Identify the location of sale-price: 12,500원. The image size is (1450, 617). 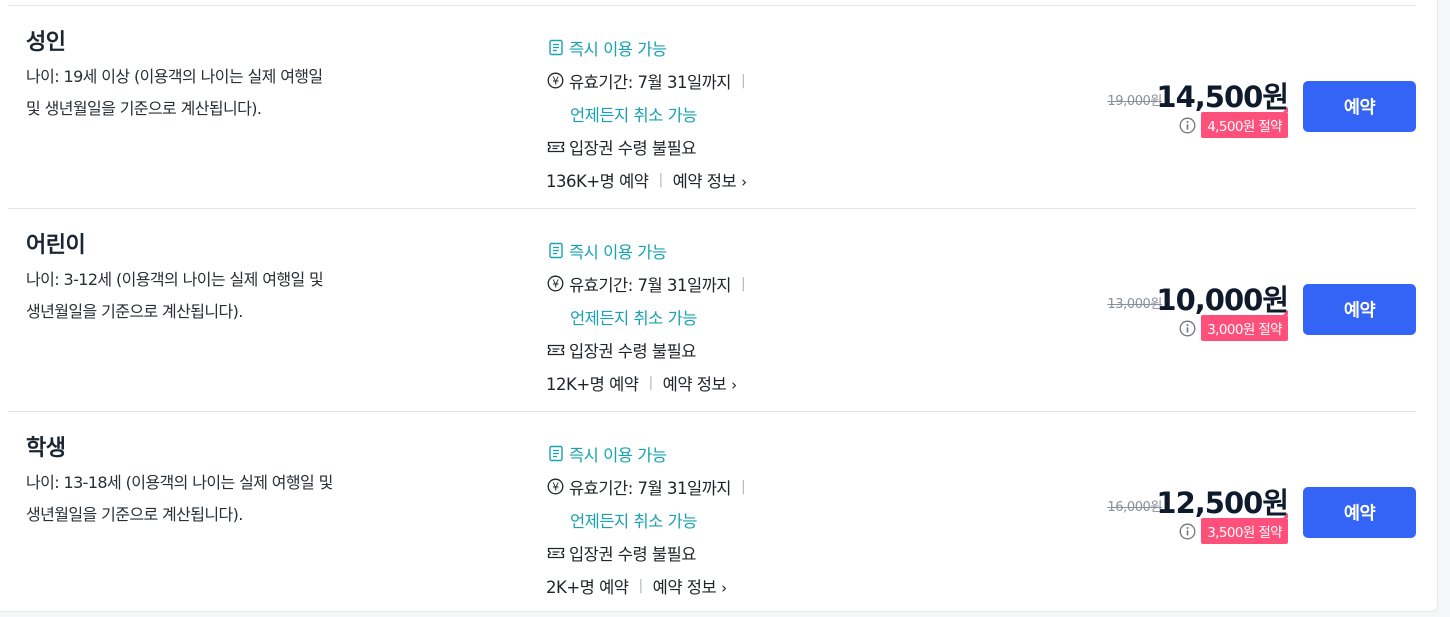
(1222, 503).